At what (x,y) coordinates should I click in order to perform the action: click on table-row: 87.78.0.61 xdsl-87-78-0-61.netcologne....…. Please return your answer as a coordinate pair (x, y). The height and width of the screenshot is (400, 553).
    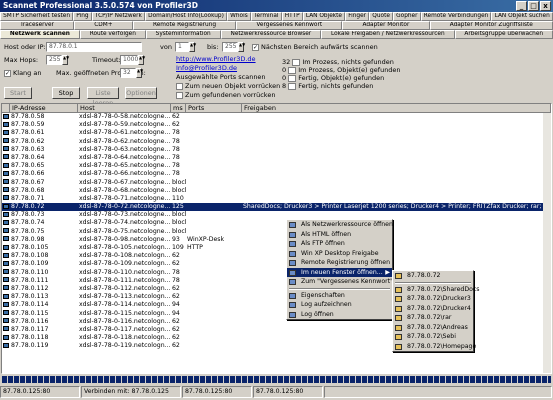
    Looking at the image, I should click on (276, 133).